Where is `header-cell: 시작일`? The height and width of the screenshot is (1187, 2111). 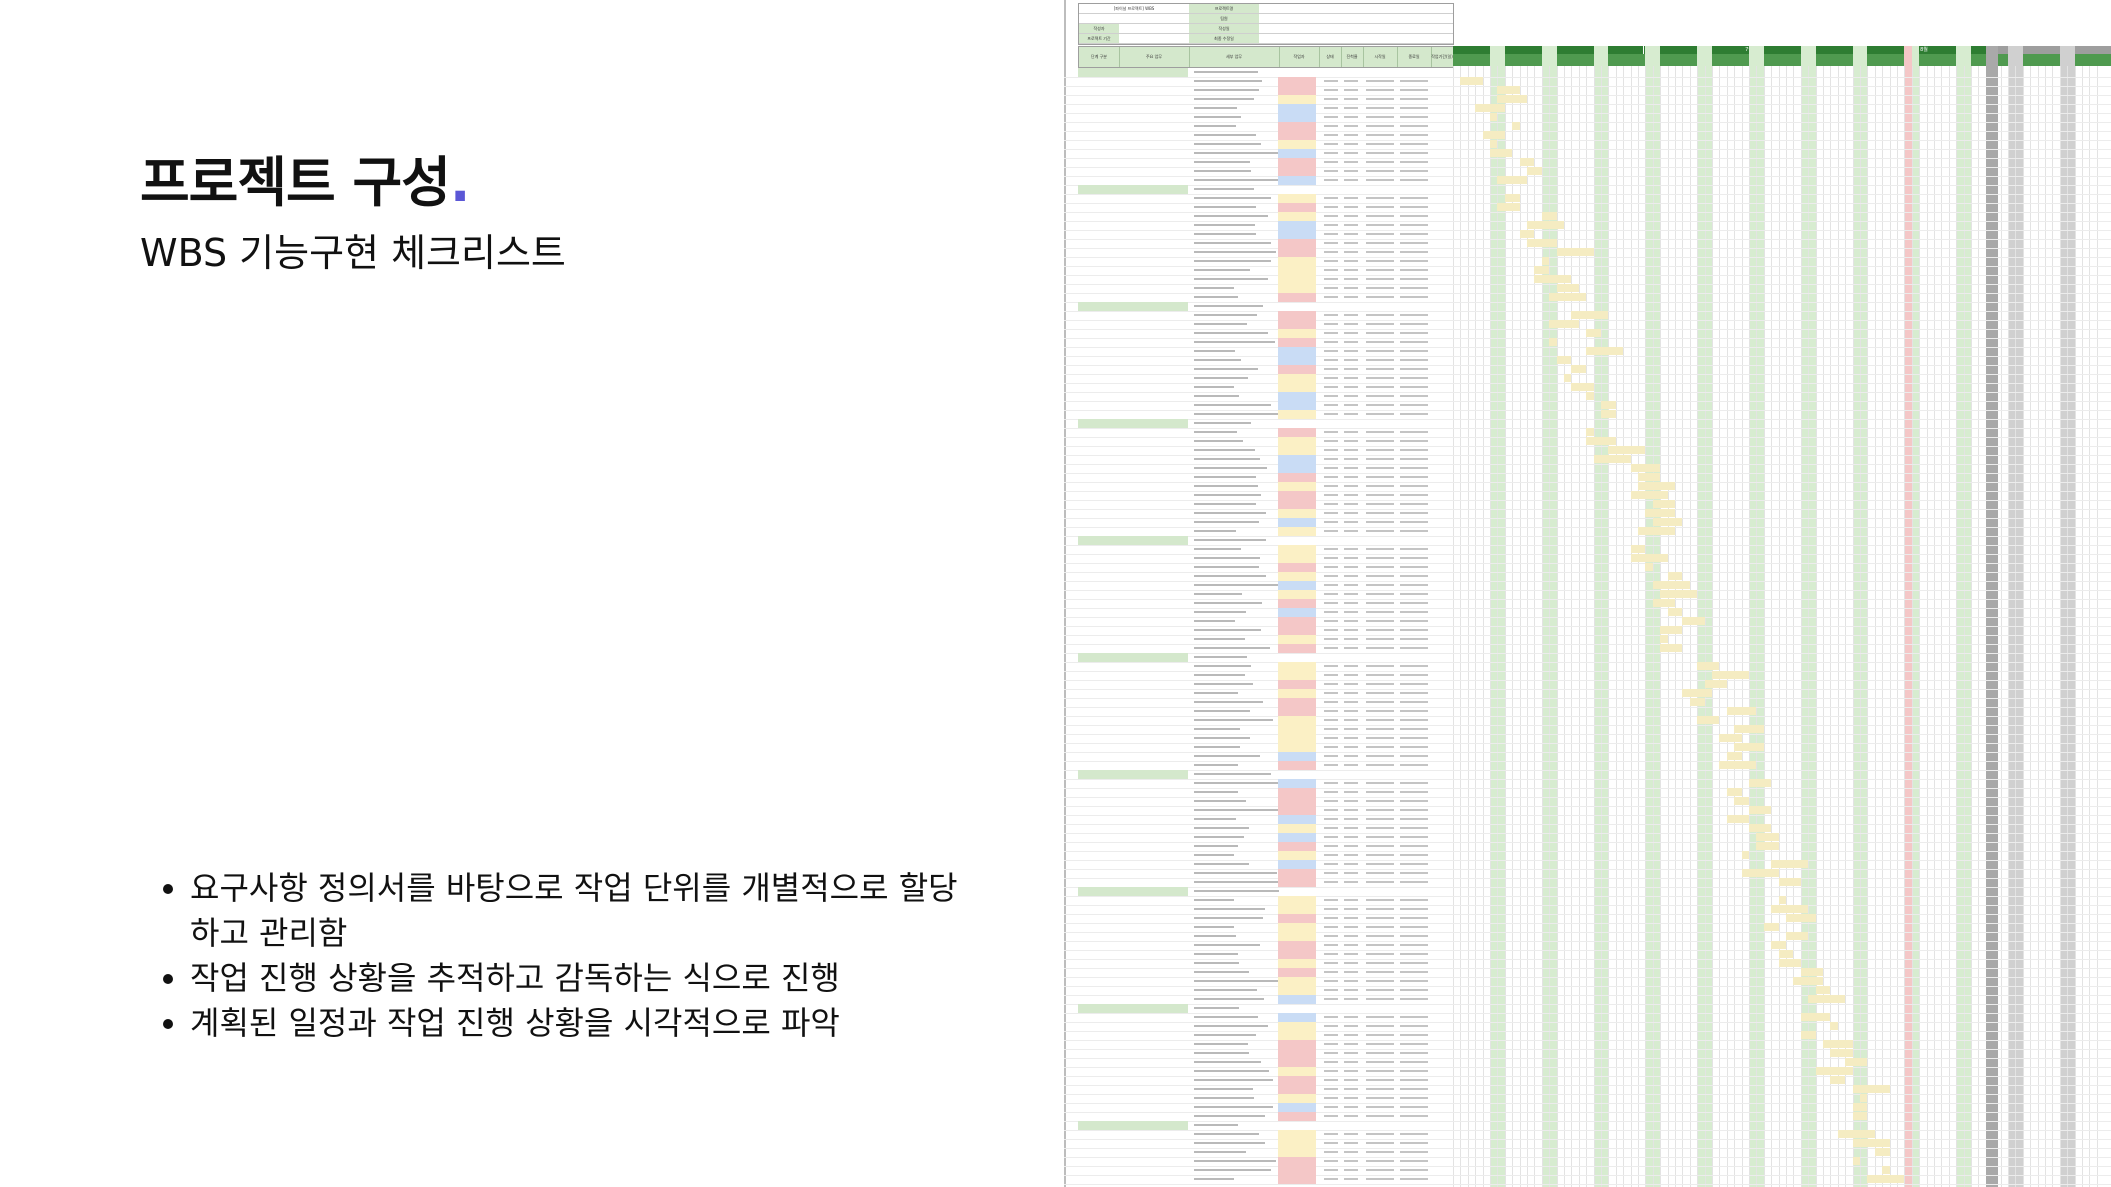 header-cell: 시작일 is located at coordinates (1380, 57).